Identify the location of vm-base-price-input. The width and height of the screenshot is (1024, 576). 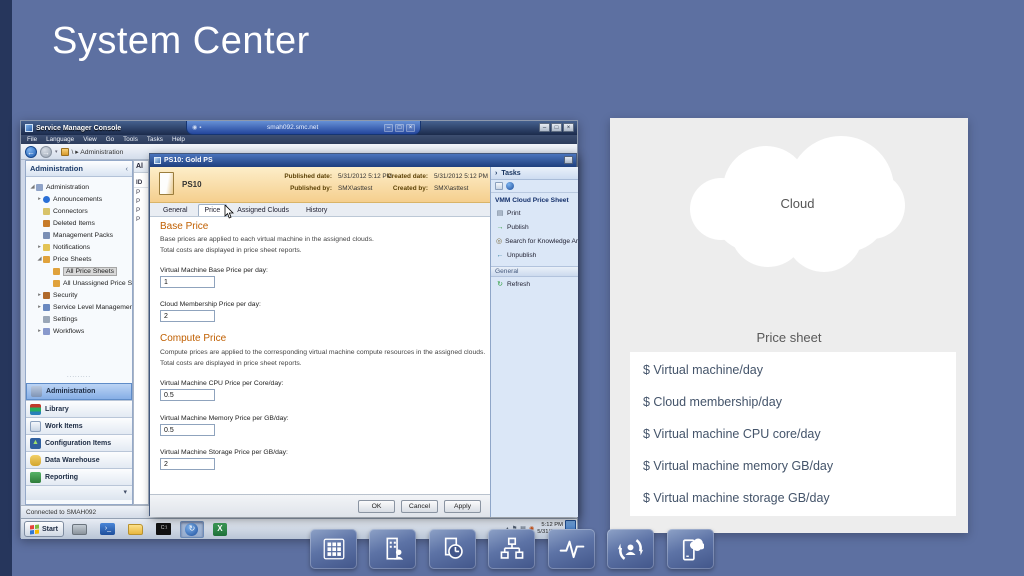
(187, 282).